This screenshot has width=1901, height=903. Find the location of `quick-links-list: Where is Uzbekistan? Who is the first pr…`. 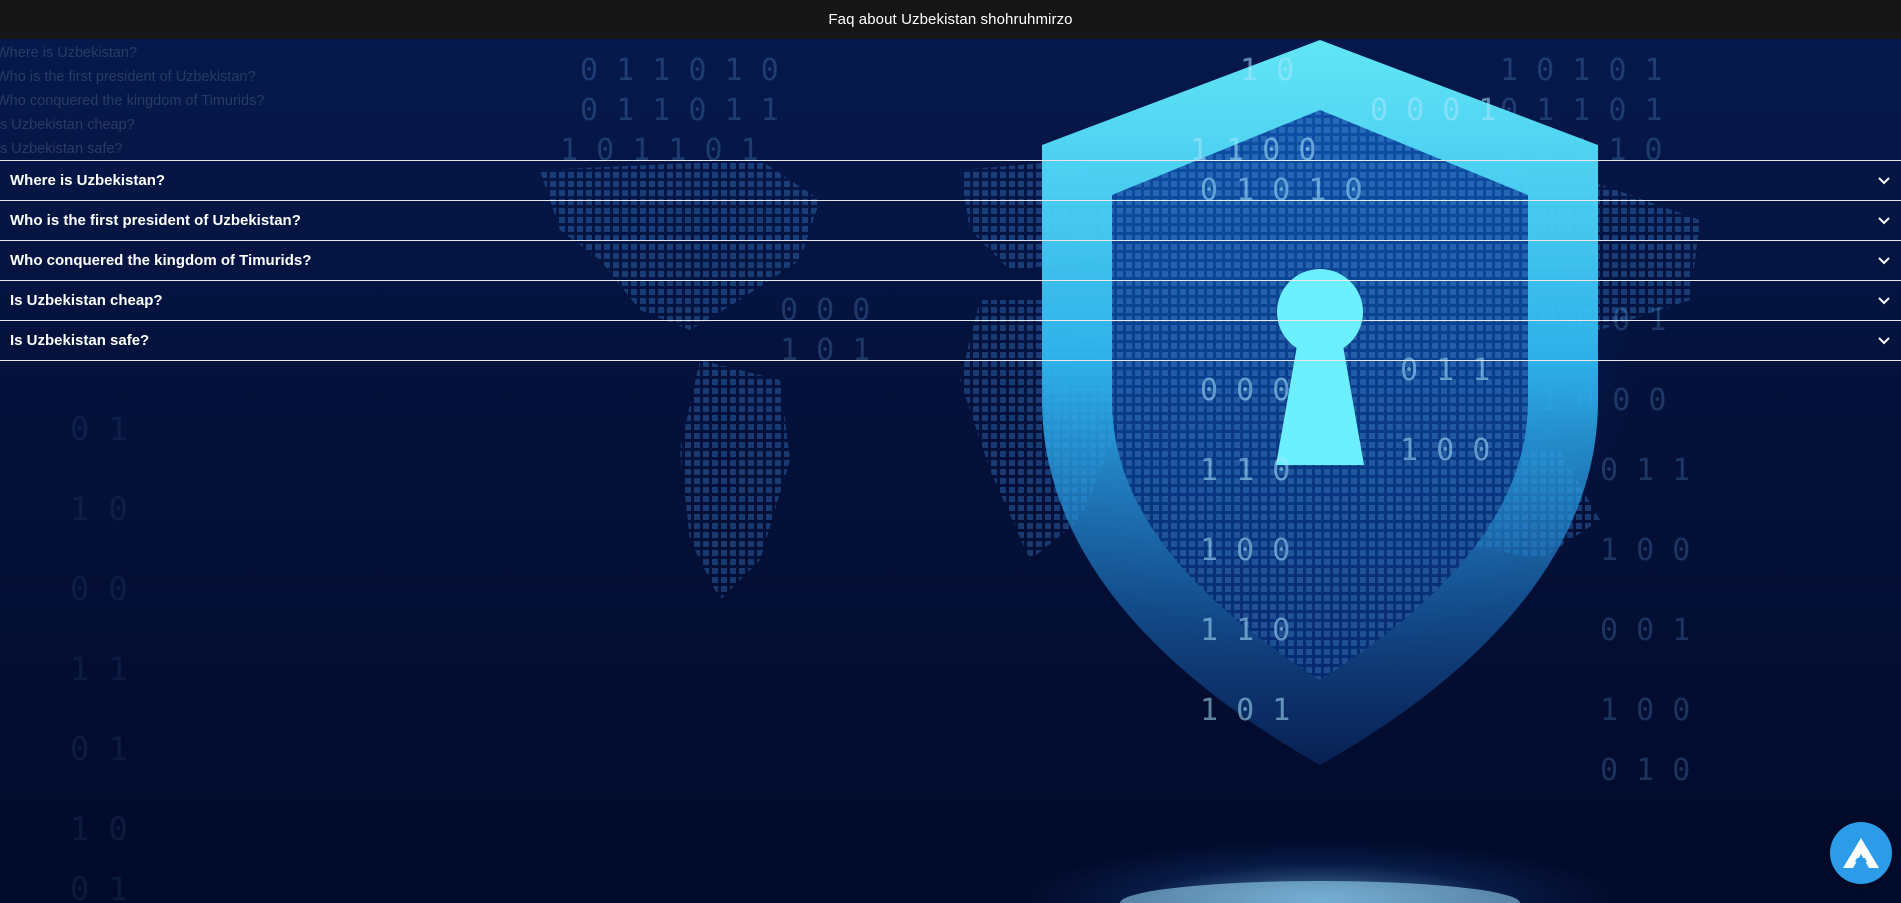

quick-links-list: Where is Uzbekistan? Who is the first pr… is located at coordinates (132, 103).